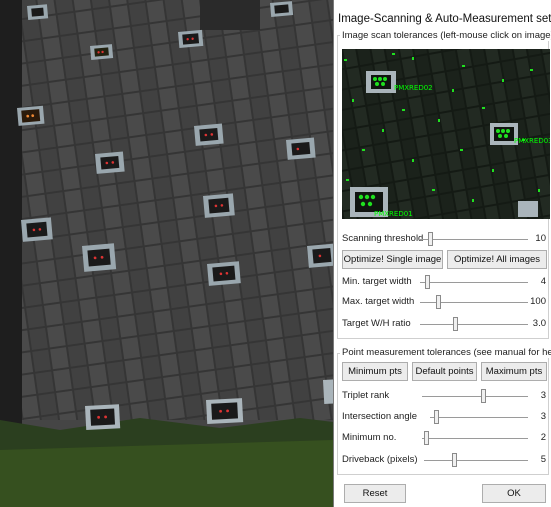  I want to click on min-target-width-value: 4, so click(543, 281).